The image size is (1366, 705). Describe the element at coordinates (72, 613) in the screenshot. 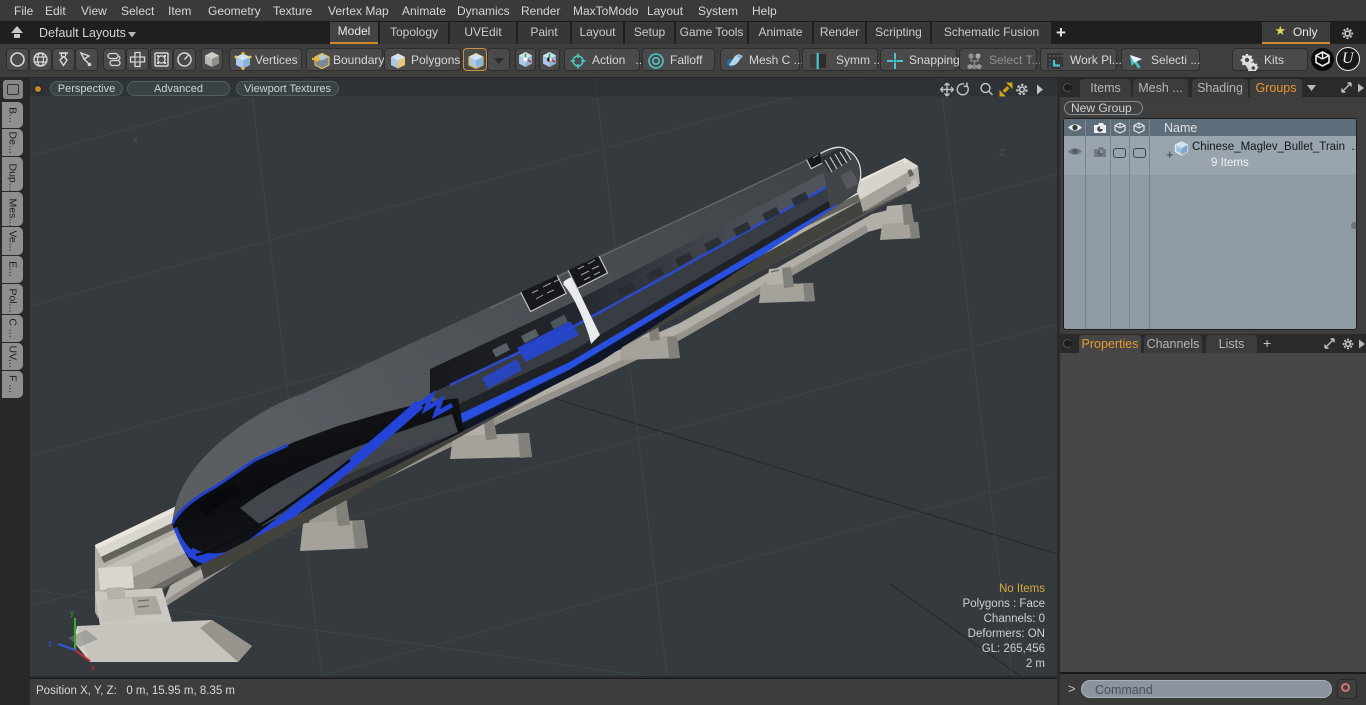

I see `svg-text: y` at that location.